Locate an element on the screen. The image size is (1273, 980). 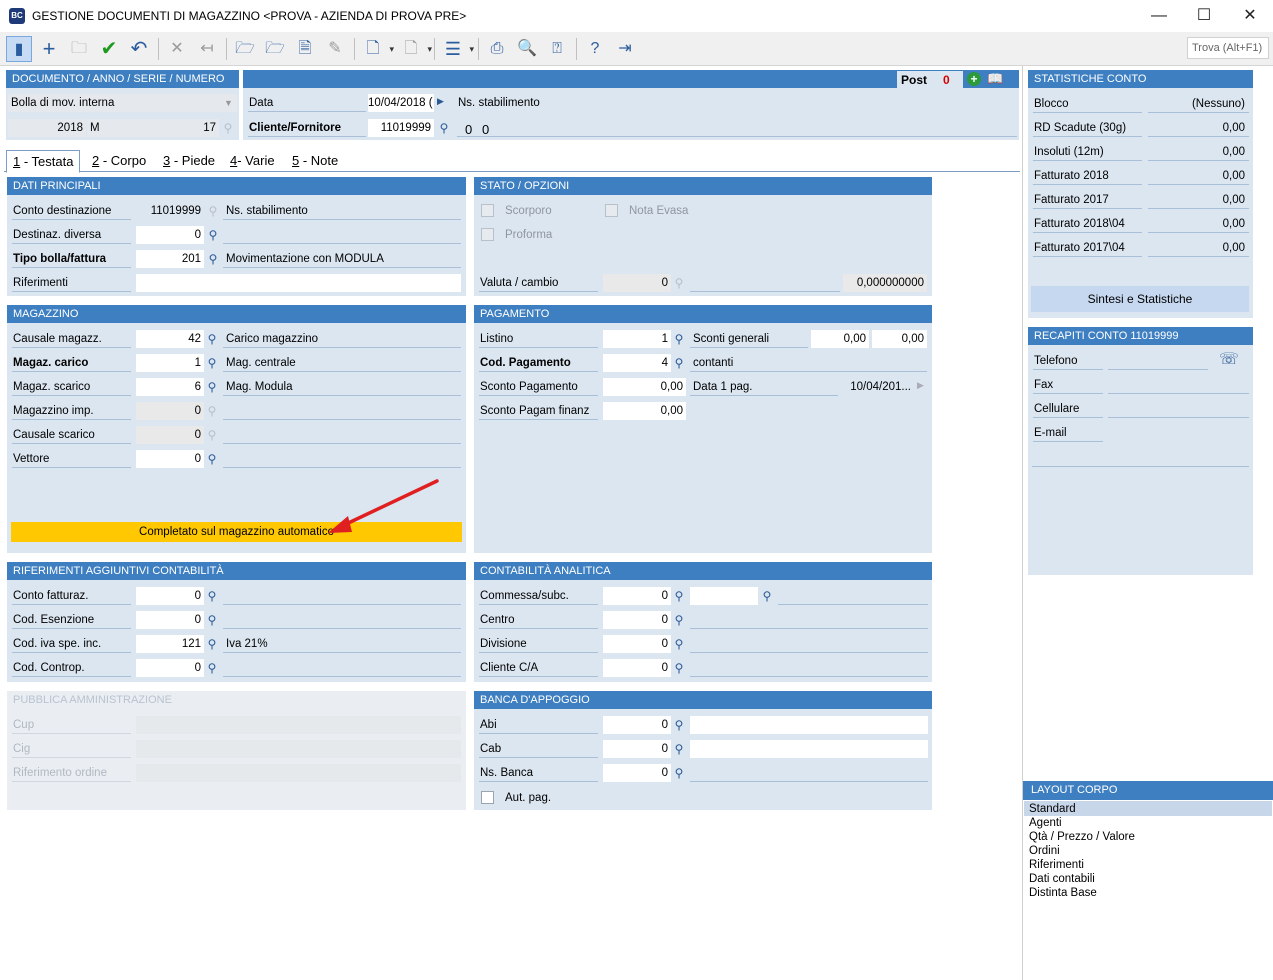
layout-corpo-item: Dati contabili is located at coordinates (1062, 879).